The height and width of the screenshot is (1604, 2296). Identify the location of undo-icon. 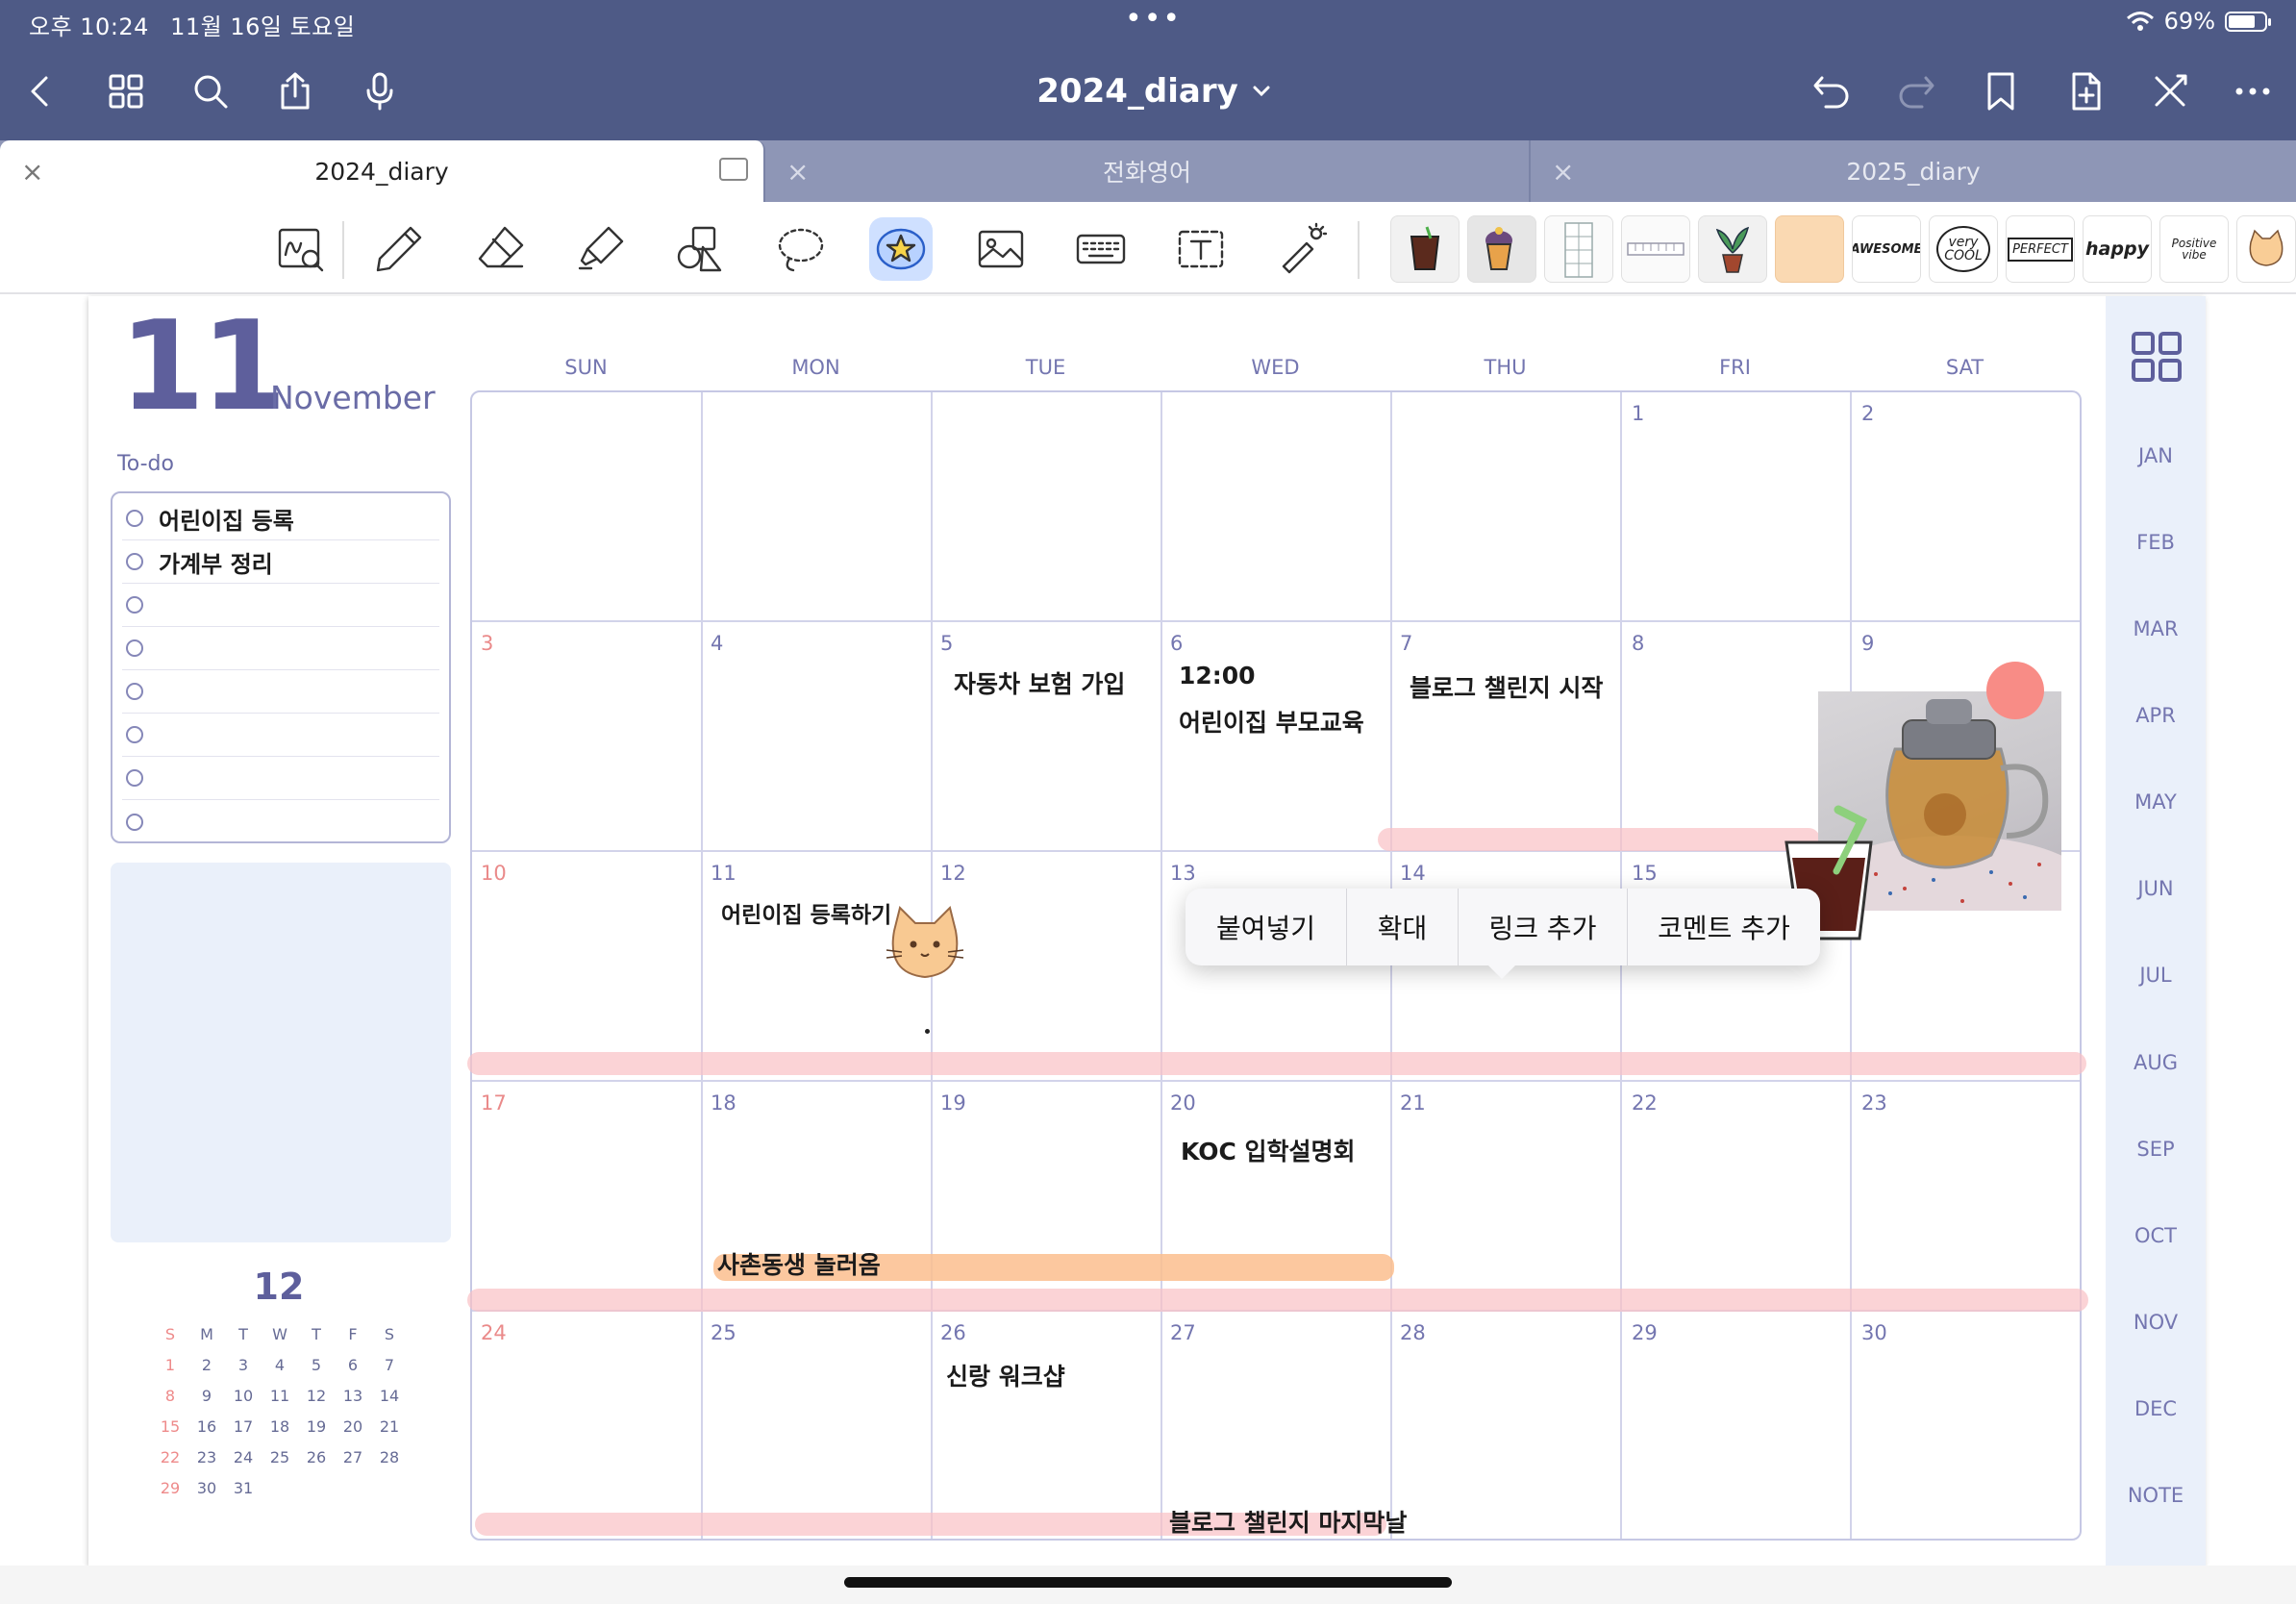
(1832, 91).